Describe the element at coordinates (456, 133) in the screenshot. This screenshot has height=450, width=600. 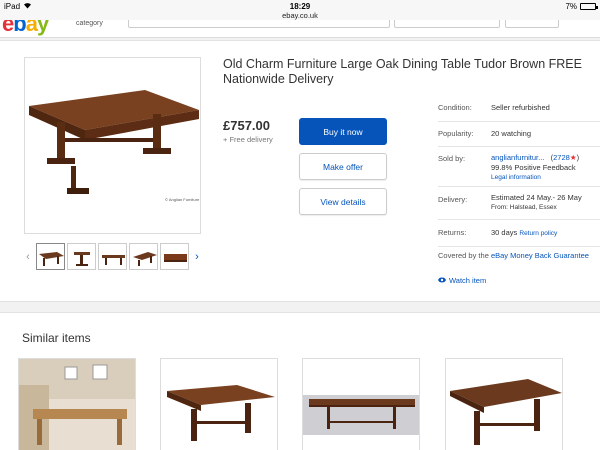
I see `popularity-label: Popularity:` at that location.